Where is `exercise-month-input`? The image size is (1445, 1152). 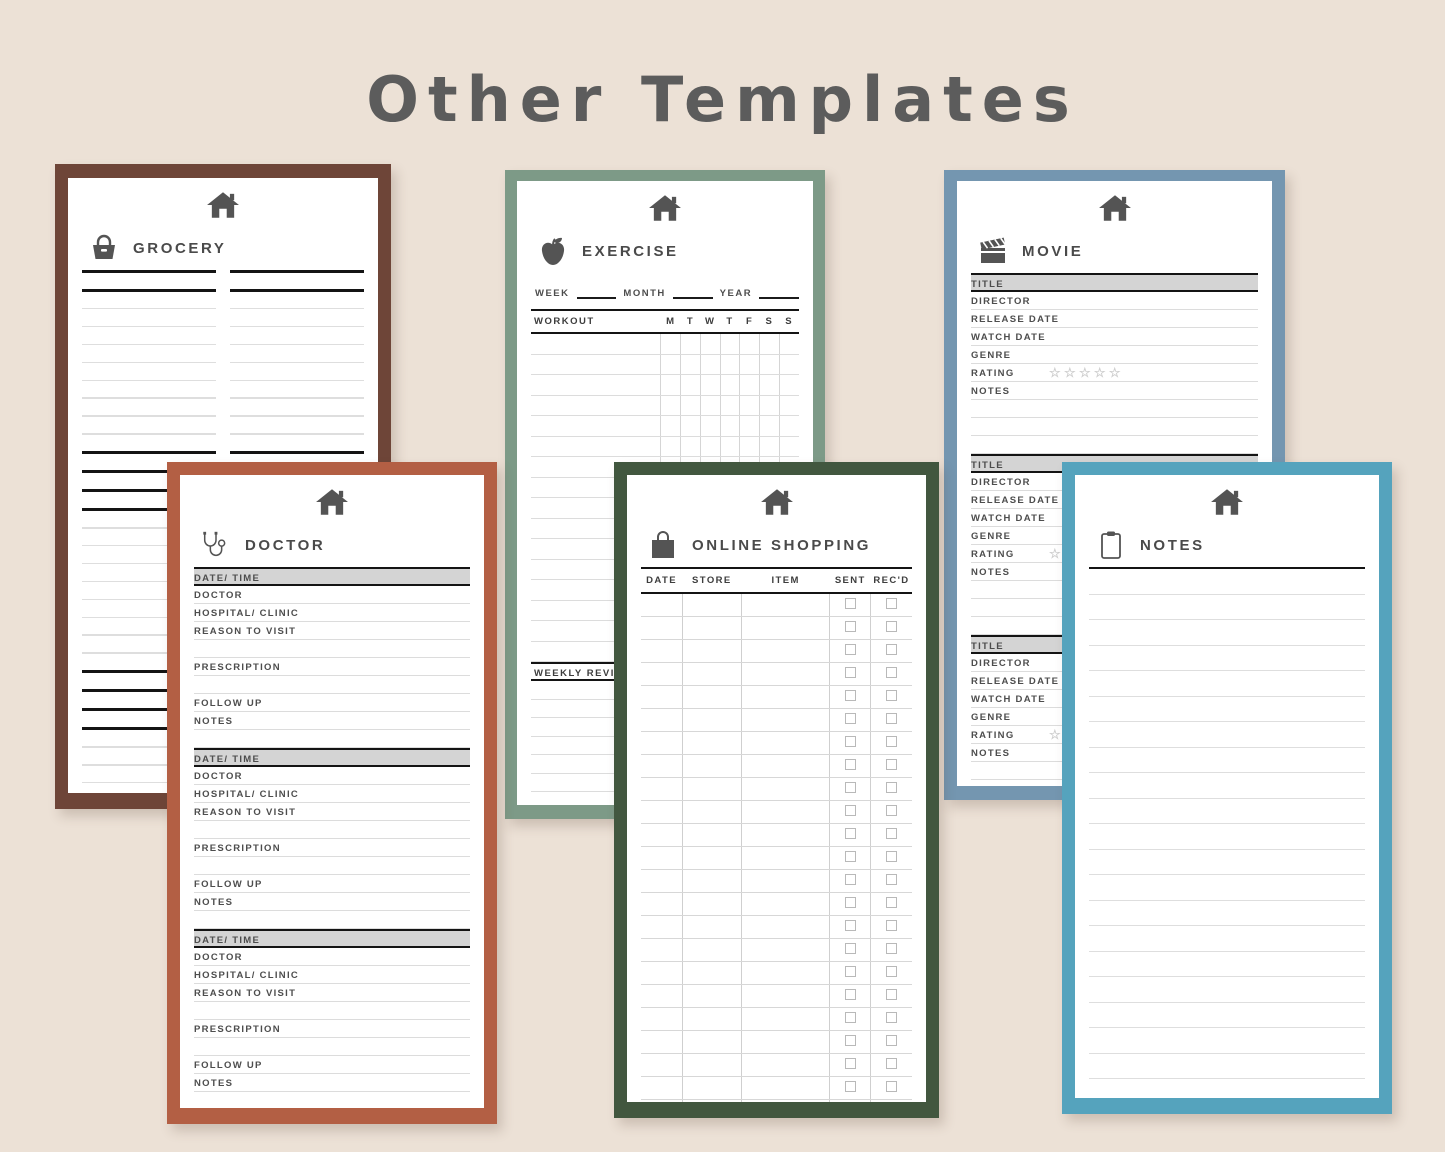 exercise-month-input is located at coordinates (692, 292).